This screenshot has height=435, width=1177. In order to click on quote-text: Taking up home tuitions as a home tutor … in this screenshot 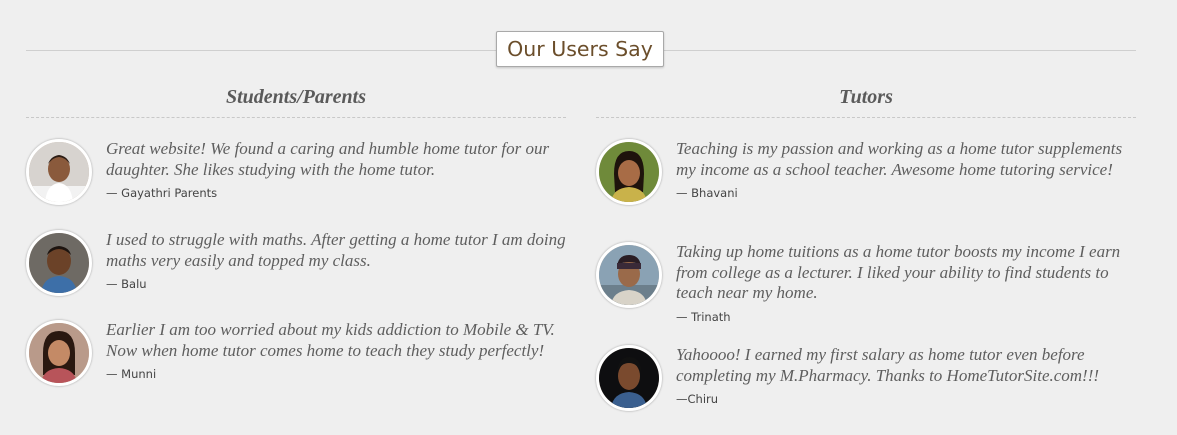, I will do `click(898, 272)`.